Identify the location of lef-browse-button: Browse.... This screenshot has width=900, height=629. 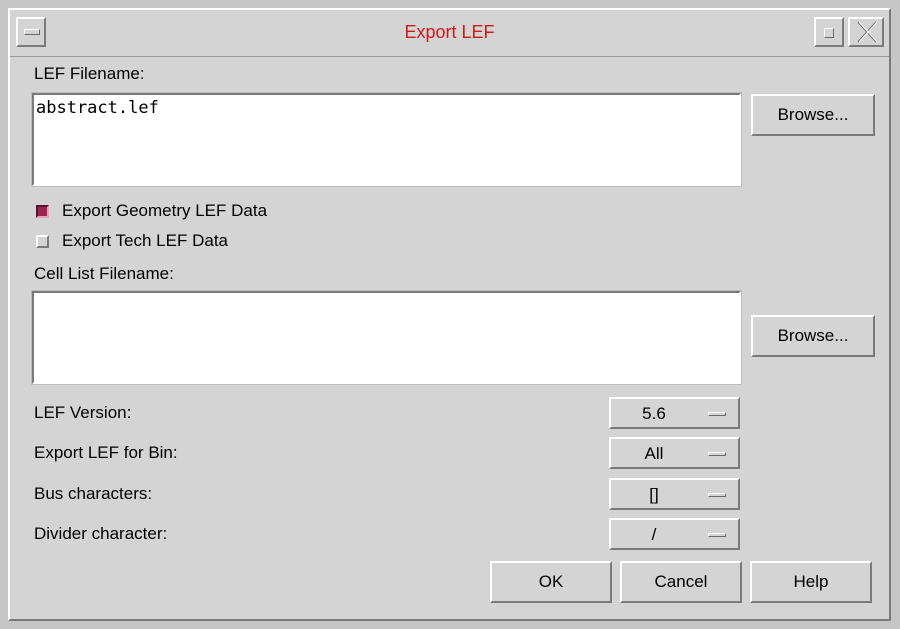
(813, 115).